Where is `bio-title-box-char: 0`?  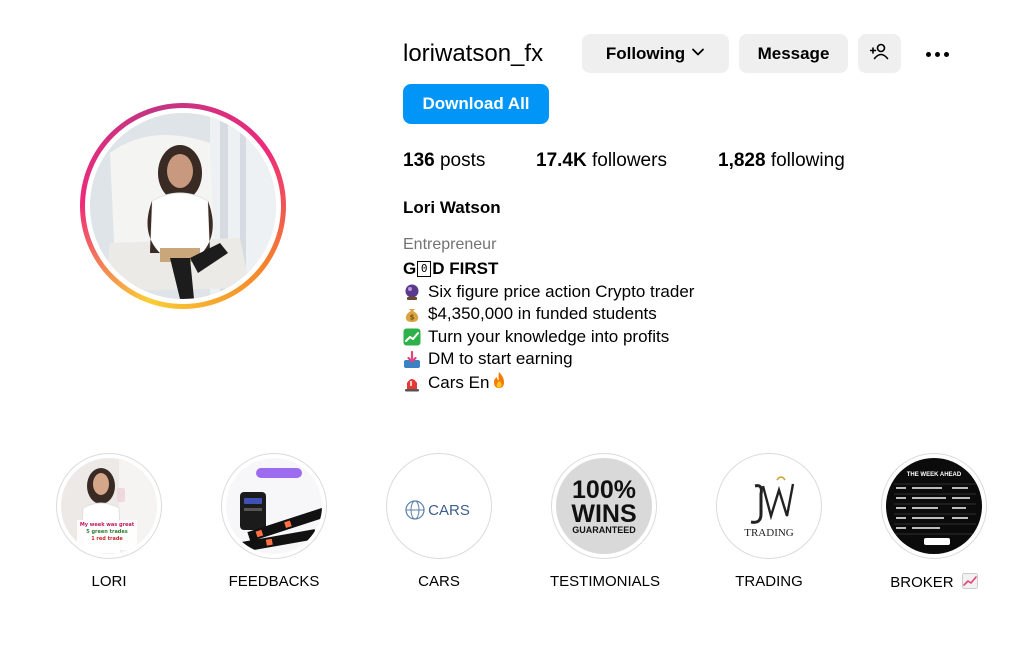
bio-title-box-char: 0 is located at coordinates (424, 269).